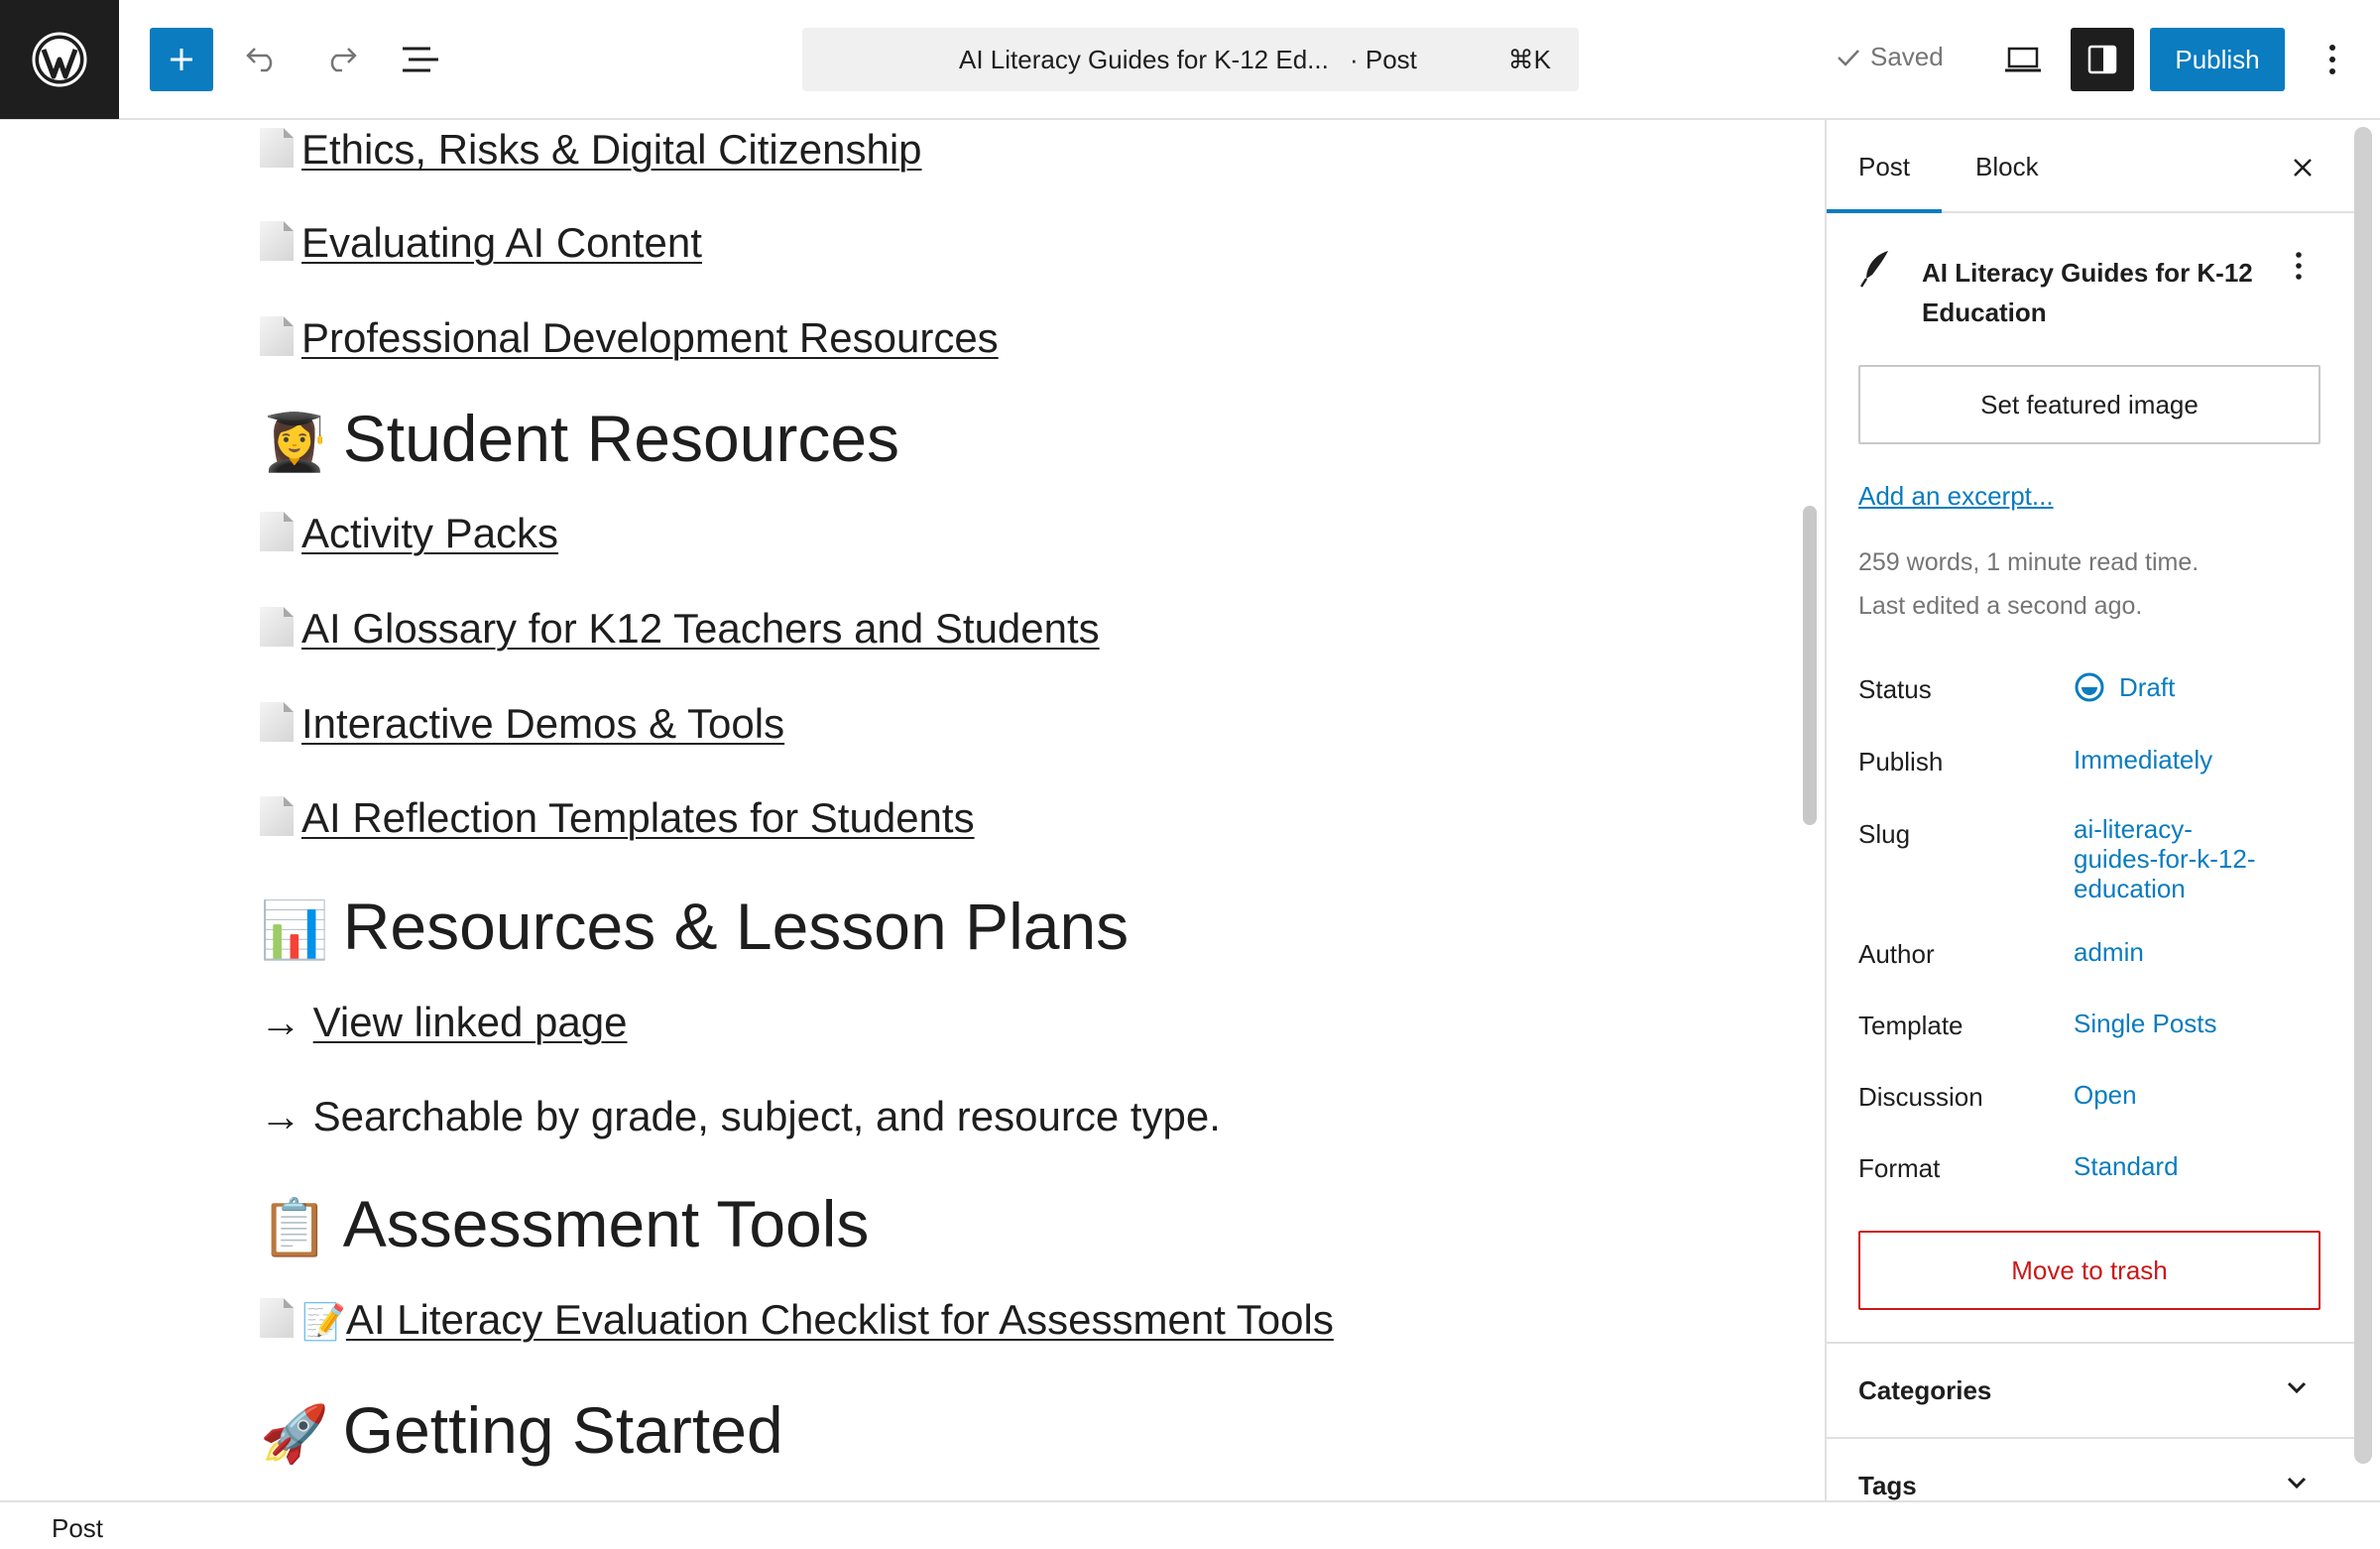 The width and height of the screenshot is (2380, 1549). What do you see at coordinates (501, 242) in the screenshot?
I see `content-link: Evaluating AI Content` at bounding box center [501, 242].